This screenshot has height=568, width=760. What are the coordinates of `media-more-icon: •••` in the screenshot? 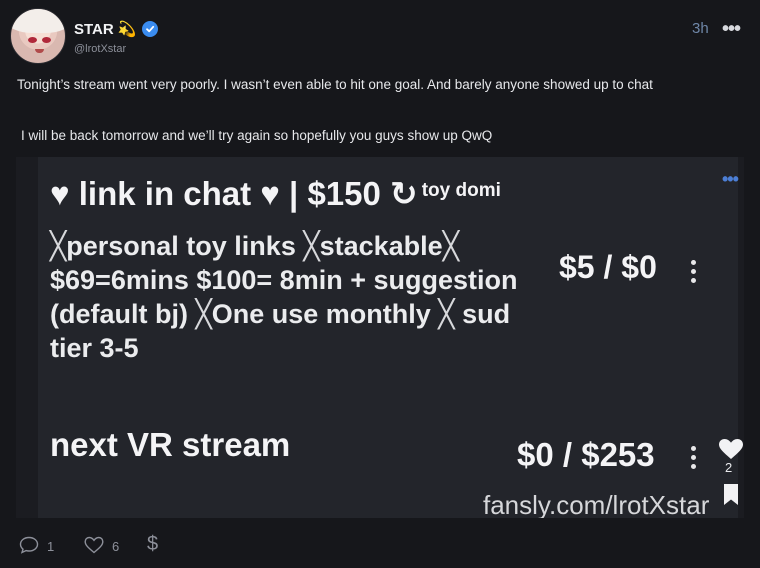 It's located at (730, 179).